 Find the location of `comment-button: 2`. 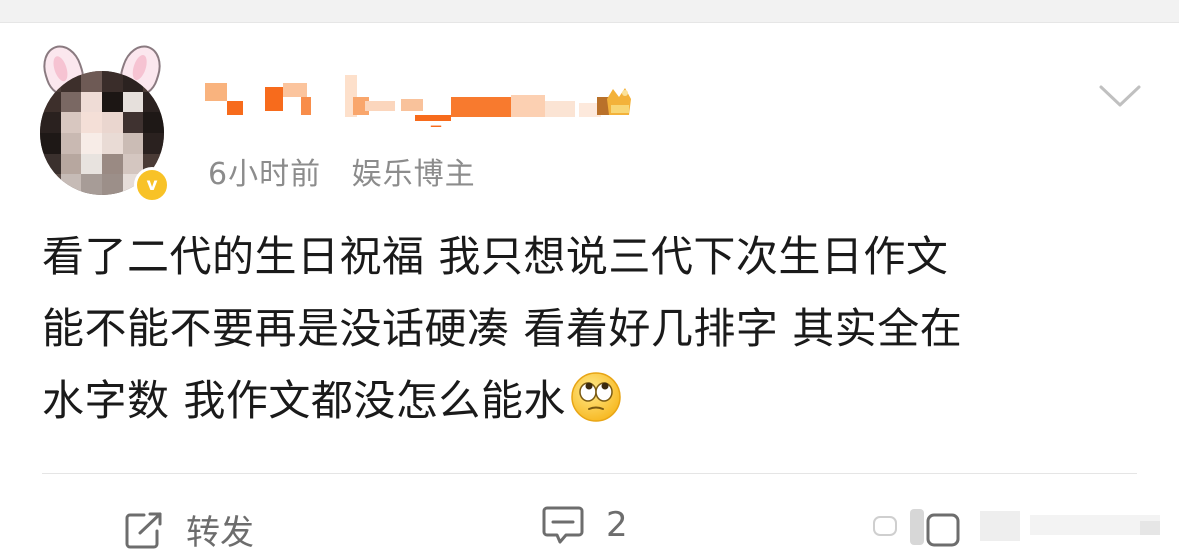

comment-button: 2 is located at coordinates (585, 525).